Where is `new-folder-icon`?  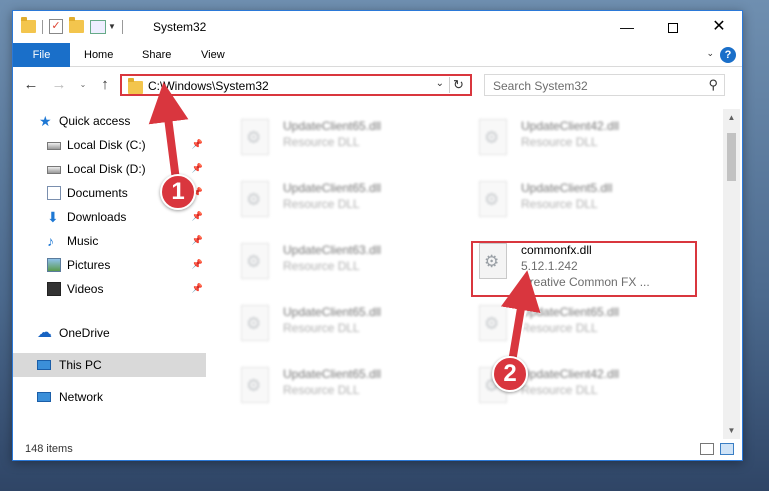 new-folder-icon is located at coordinates (76, 25).